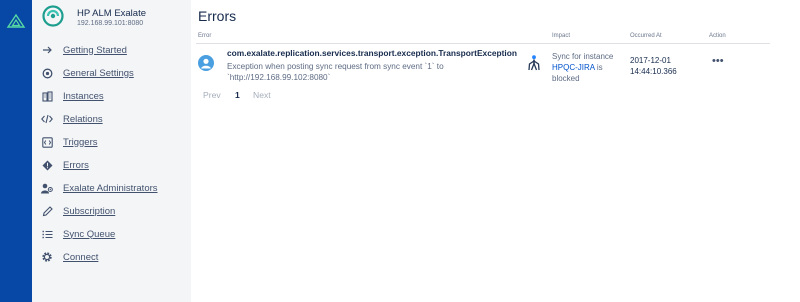 The image size is (800, 302). What do you see at coordinates (16, 21) in the screenshot?
I see `app-switcher-icon` at bounding box center [16, 21].